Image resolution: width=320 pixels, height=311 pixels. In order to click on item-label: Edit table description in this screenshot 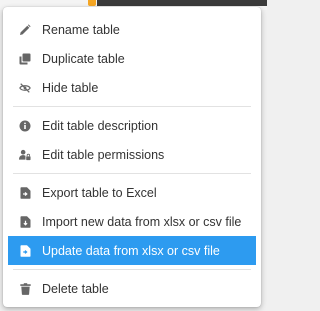, I will do `click(100, 125)`.